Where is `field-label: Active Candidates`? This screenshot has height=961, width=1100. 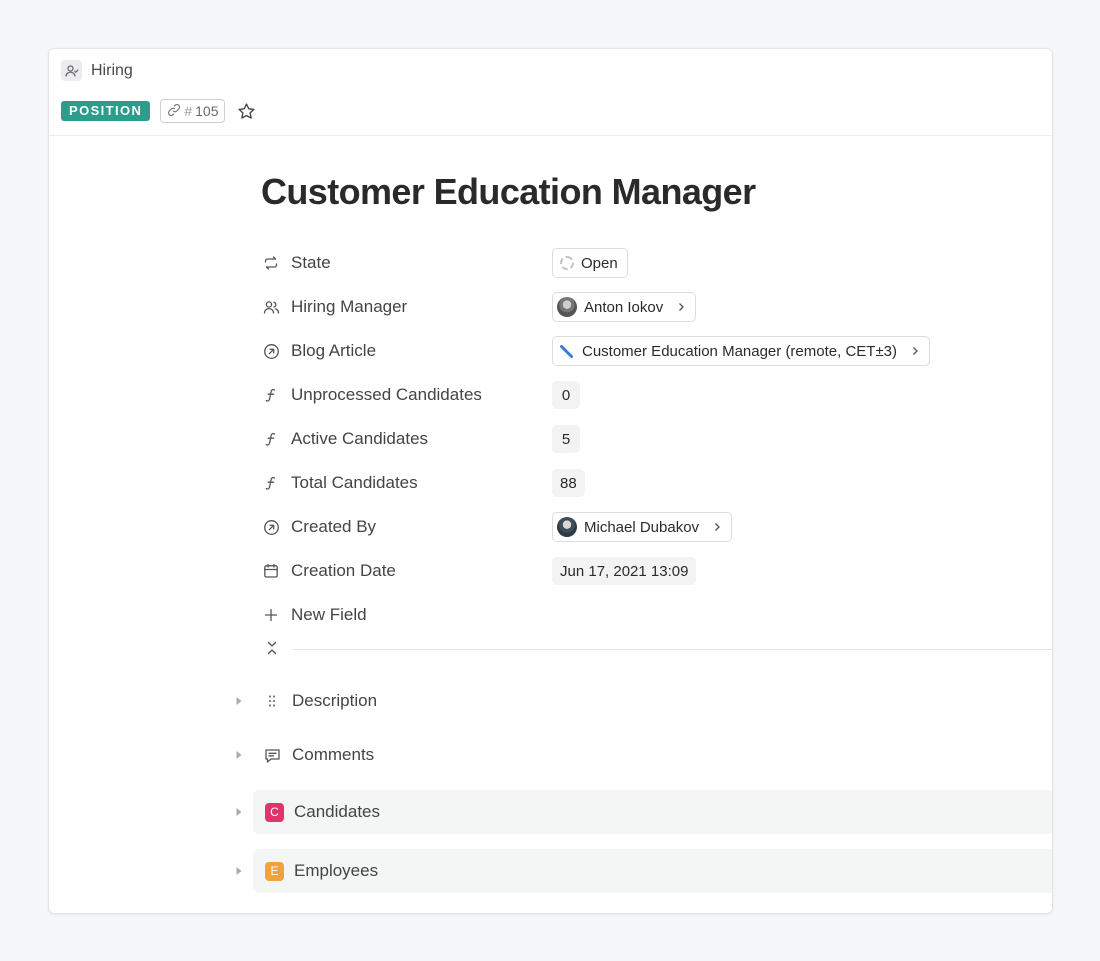 field-label: Active Candidates is located at coordinates (360, 438).